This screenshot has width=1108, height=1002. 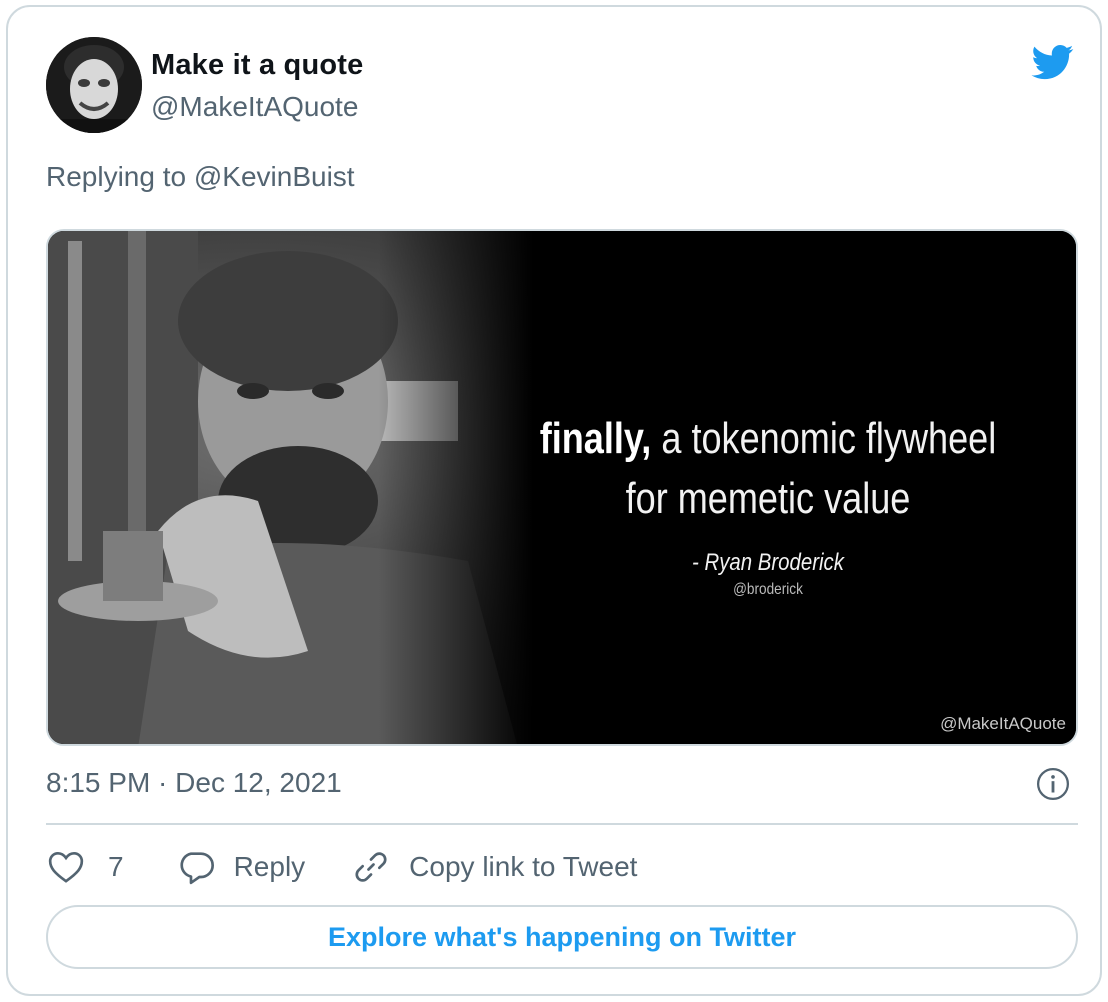 I want to click on copy-link-button: Copy link to Tweet, so click(x=494, y=867).